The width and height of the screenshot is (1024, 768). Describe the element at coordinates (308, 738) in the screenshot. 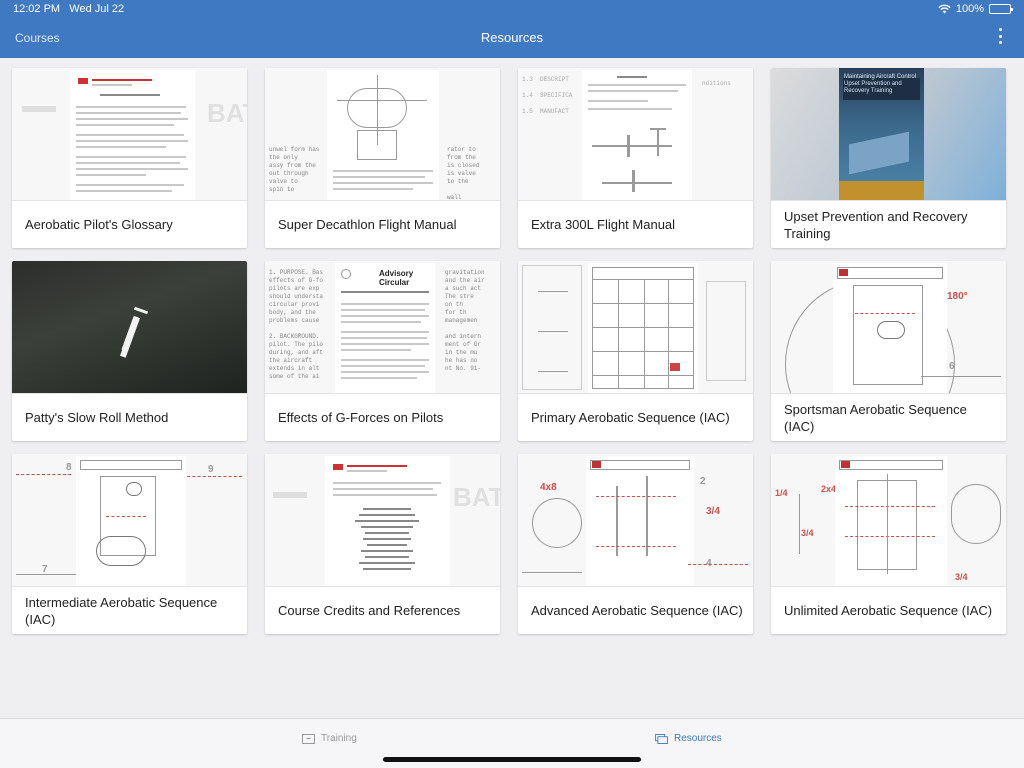

I see `training-icon` at that location.